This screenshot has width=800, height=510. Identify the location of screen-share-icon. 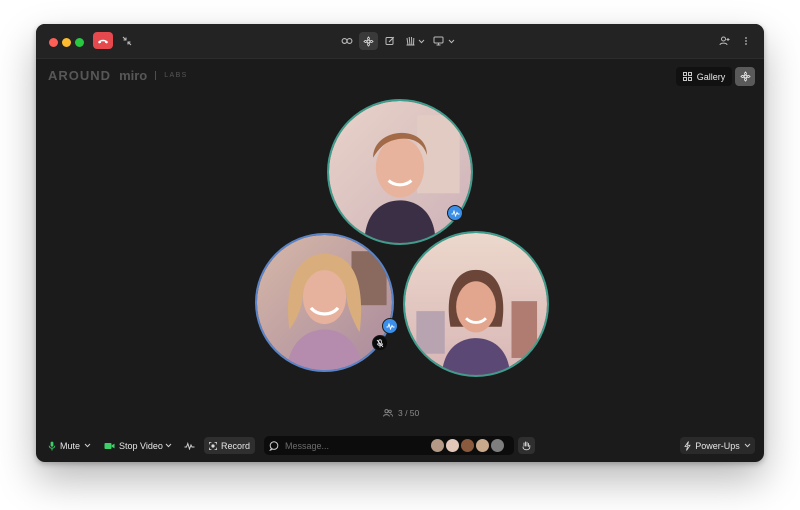
(438, 41).